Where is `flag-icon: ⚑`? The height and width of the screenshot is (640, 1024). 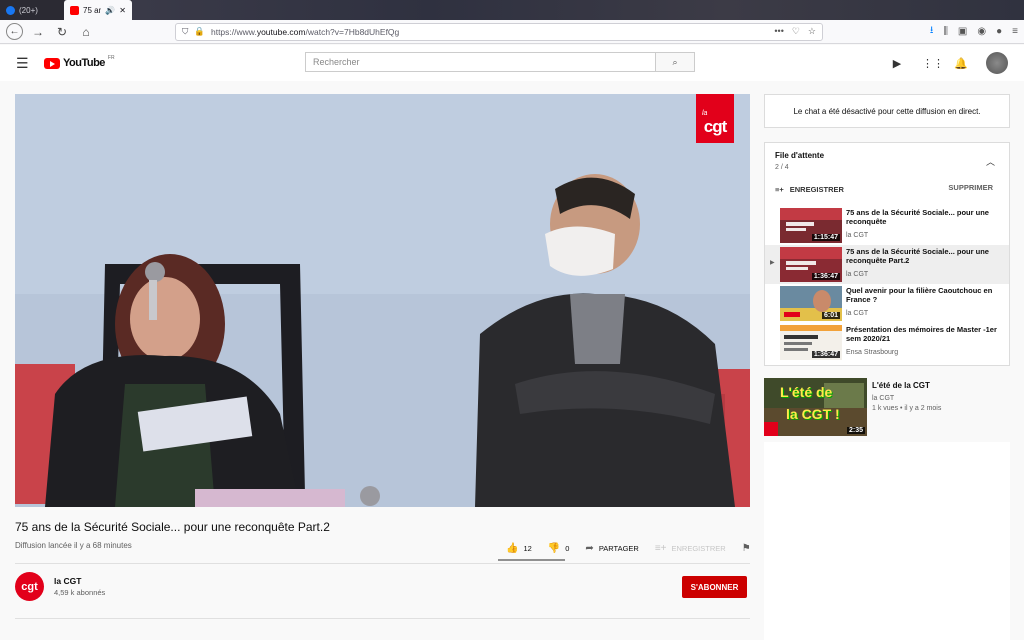
flag-icon: ⚑ is located at coordinates (746, 548).